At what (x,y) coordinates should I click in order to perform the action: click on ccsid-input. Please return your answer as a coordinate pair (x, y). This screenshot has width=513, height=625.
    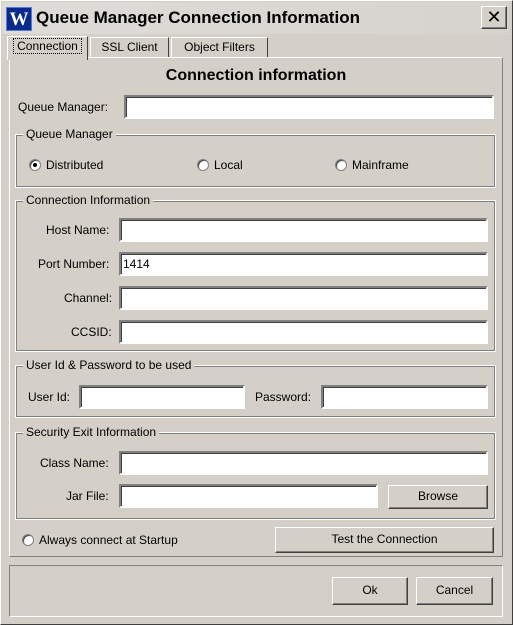
    Looking at the image, I should click on (303, 332).